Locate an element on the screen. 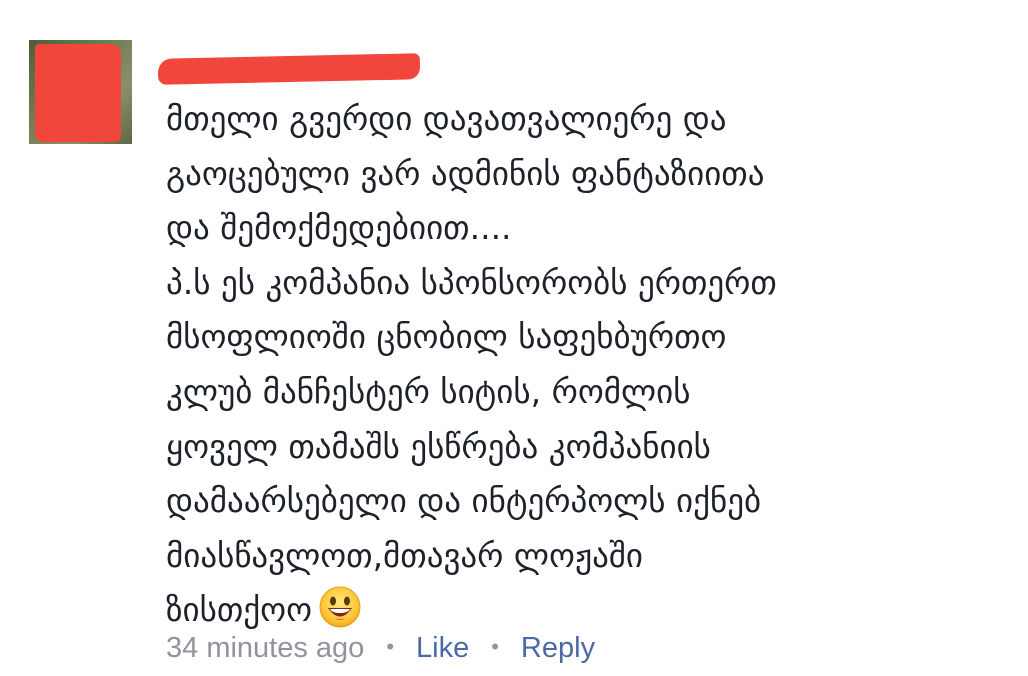 This screenshot has height=676, width=1028. avatar-redaction is located at coordinates (78, 93).